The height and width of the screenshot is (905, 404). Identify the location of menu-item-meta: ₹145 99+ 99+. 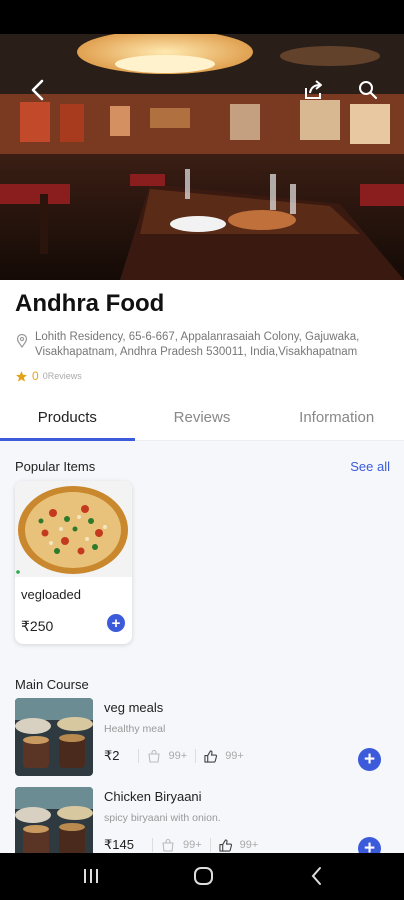
(181, 845).